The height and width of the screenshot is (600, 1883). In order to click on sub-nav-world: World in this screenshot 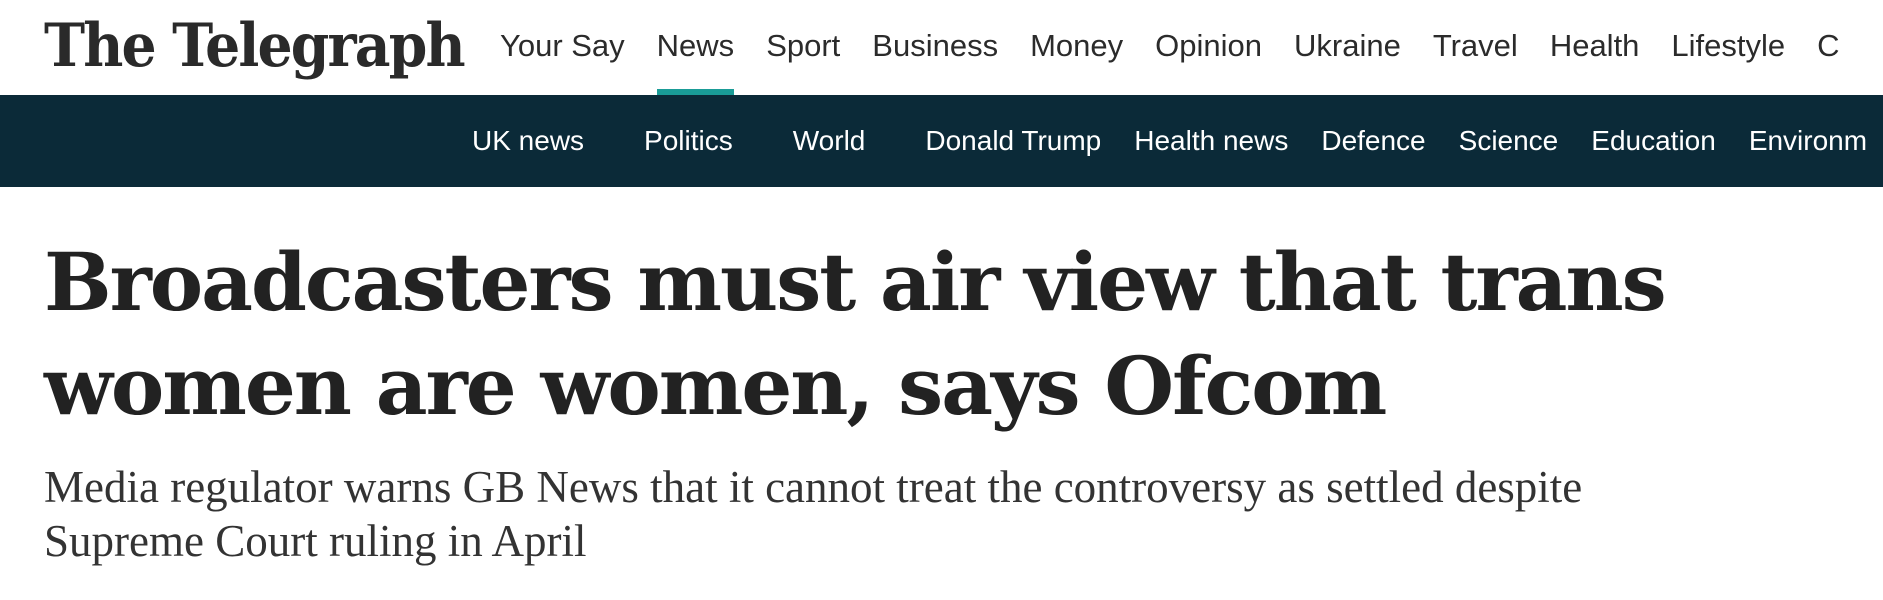, I will do `click(829, 141)`.